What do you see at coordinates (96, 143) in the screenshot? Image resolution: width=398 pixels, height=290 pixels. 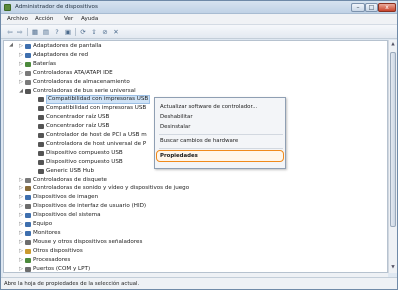 I see `tree-row-label: Controladora de host universal de P` at bounding box center [96, 143].